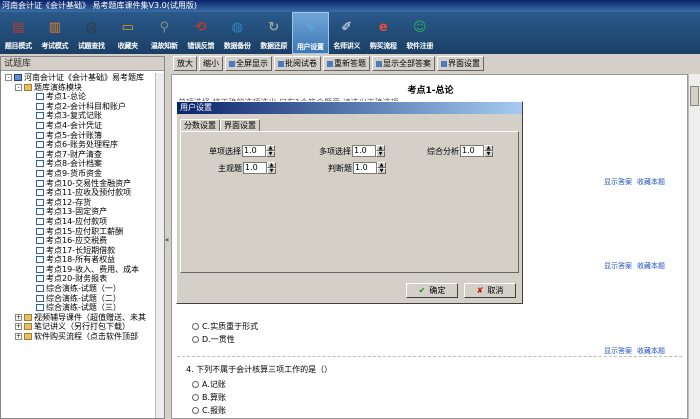  I want to click on toolbar-button: ▥ 考试模式, so click(55, 33).